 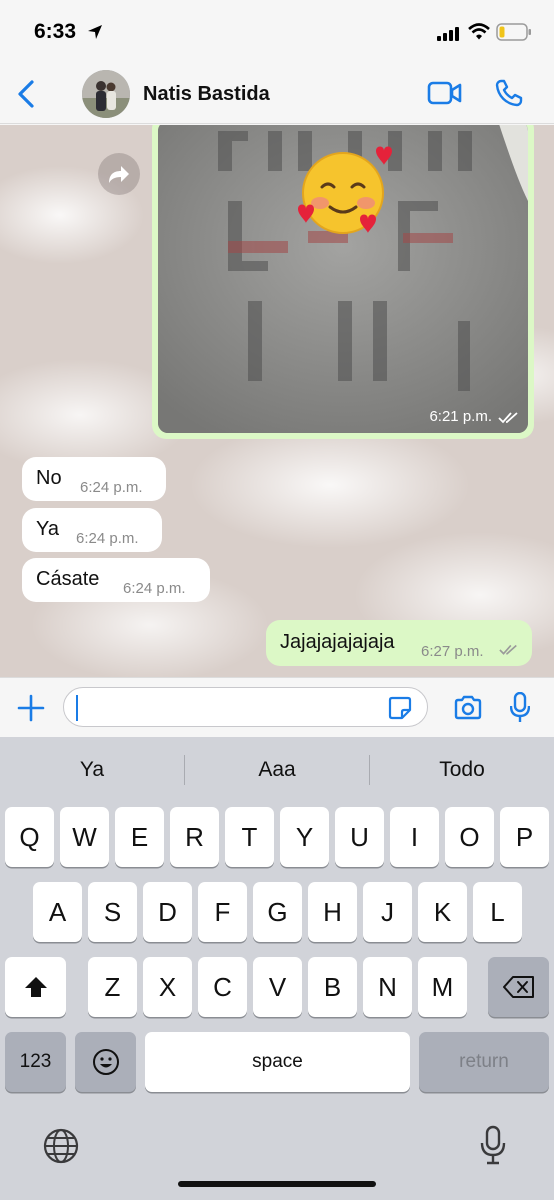 I want to click on message-text: Cásate, so click(x=68, y=579).